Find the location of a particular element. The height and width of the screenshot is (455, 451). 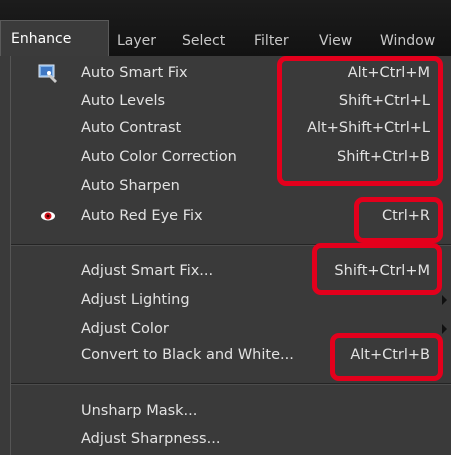

menu-view: View is located at coordinates (335, 41).